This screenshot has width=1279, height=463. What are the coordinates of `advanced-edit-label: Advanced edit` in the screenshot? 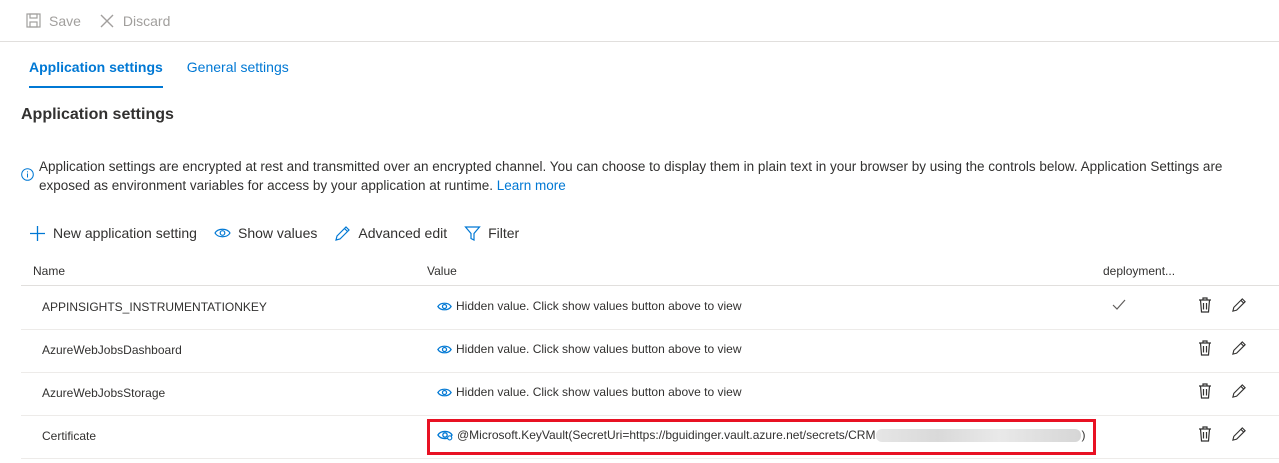 It's located at (403, 233).